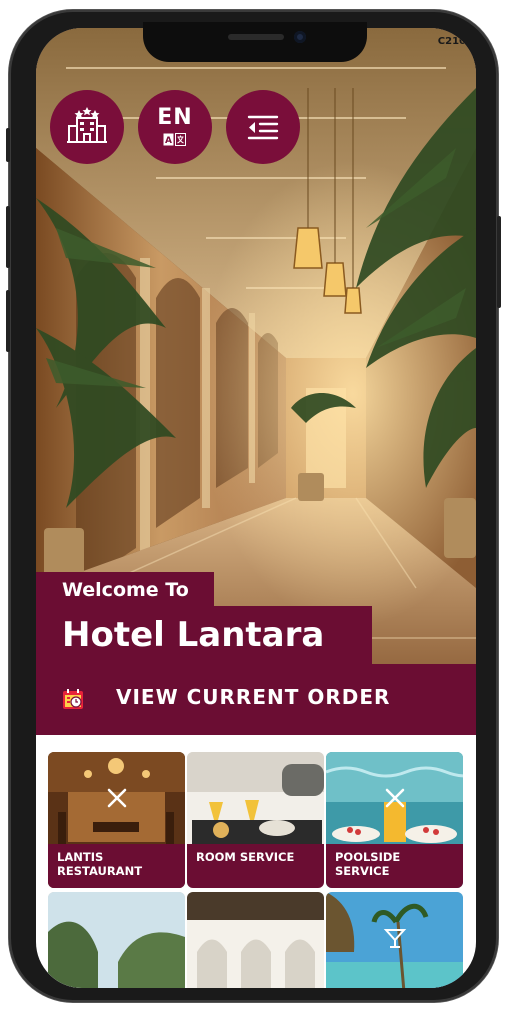  I want to click on welcome-label: Welcome To, so click(125, 590).